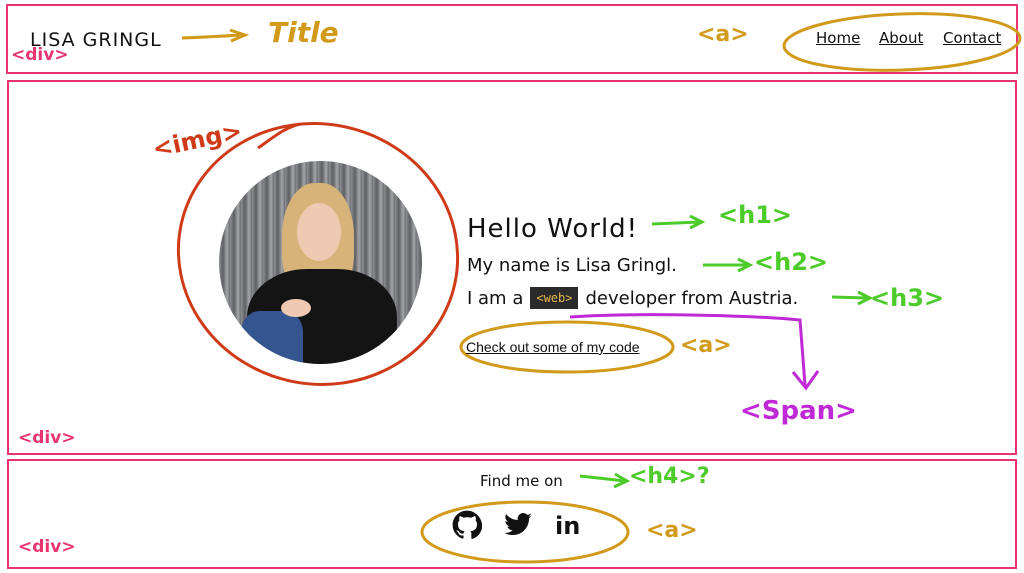 The image size is (1024, 573). I want to click on title-arrow, so click(215, 35).